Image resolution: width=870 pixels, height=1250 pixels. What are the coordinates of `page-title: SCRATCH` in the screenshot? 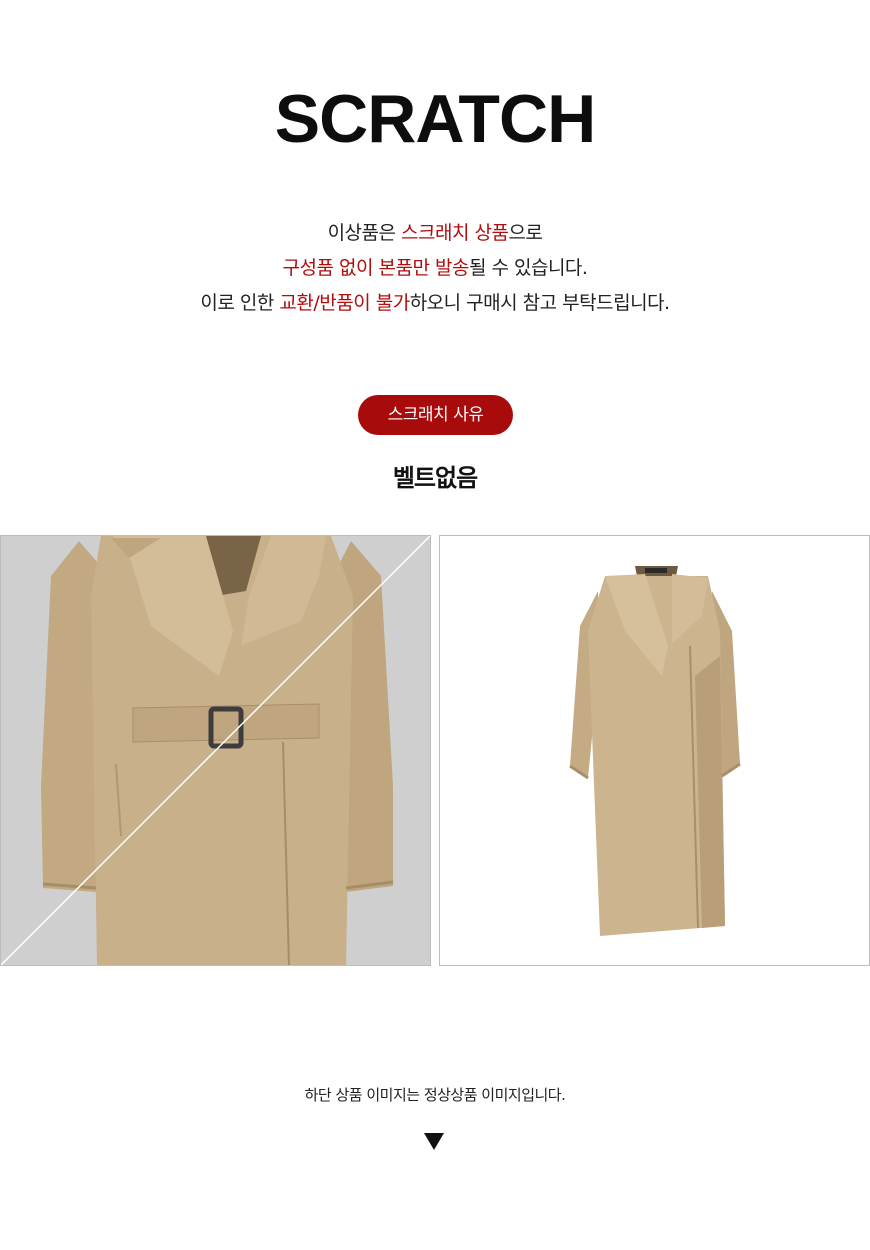 It's located at (435, 119).